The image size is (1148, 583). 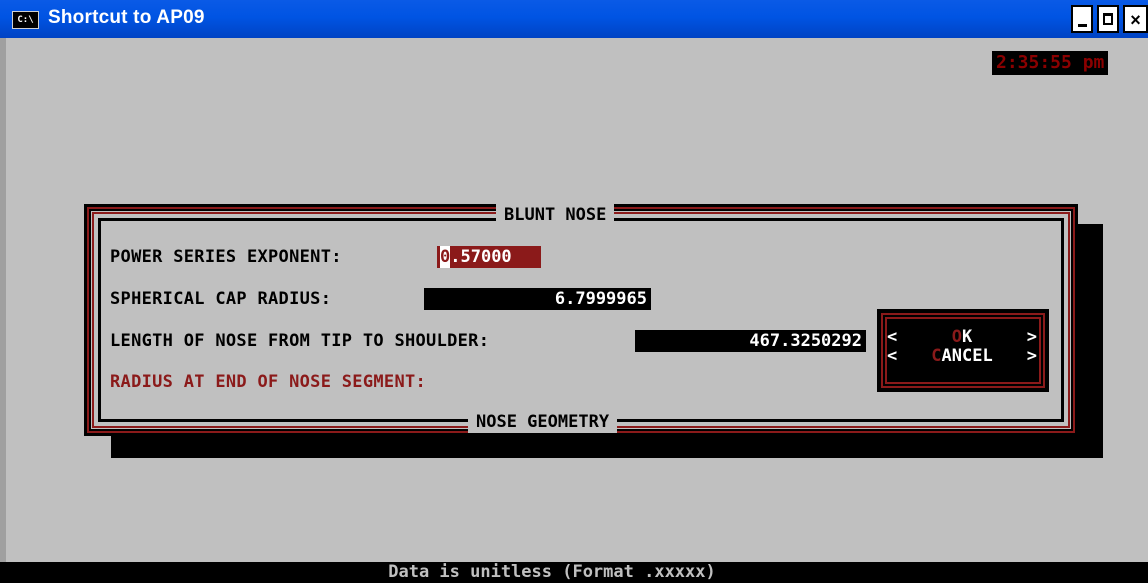 What do you see at coordinates (445, 257) in the screenshot?
I see `text-cursor: 0` at bounding box center [445, 257].